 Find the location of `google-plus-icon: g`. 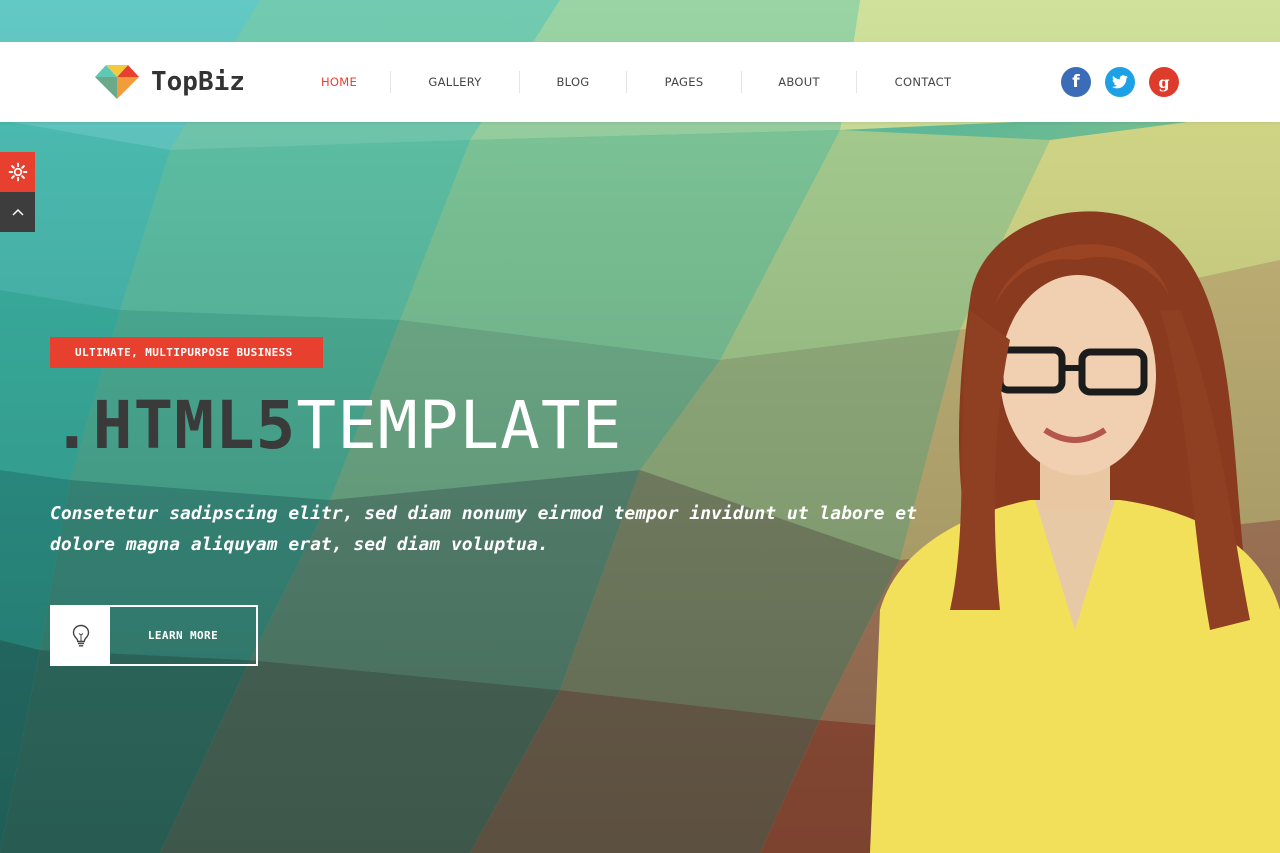

google-plus-icon: g is located at coordinates (1164, 82).